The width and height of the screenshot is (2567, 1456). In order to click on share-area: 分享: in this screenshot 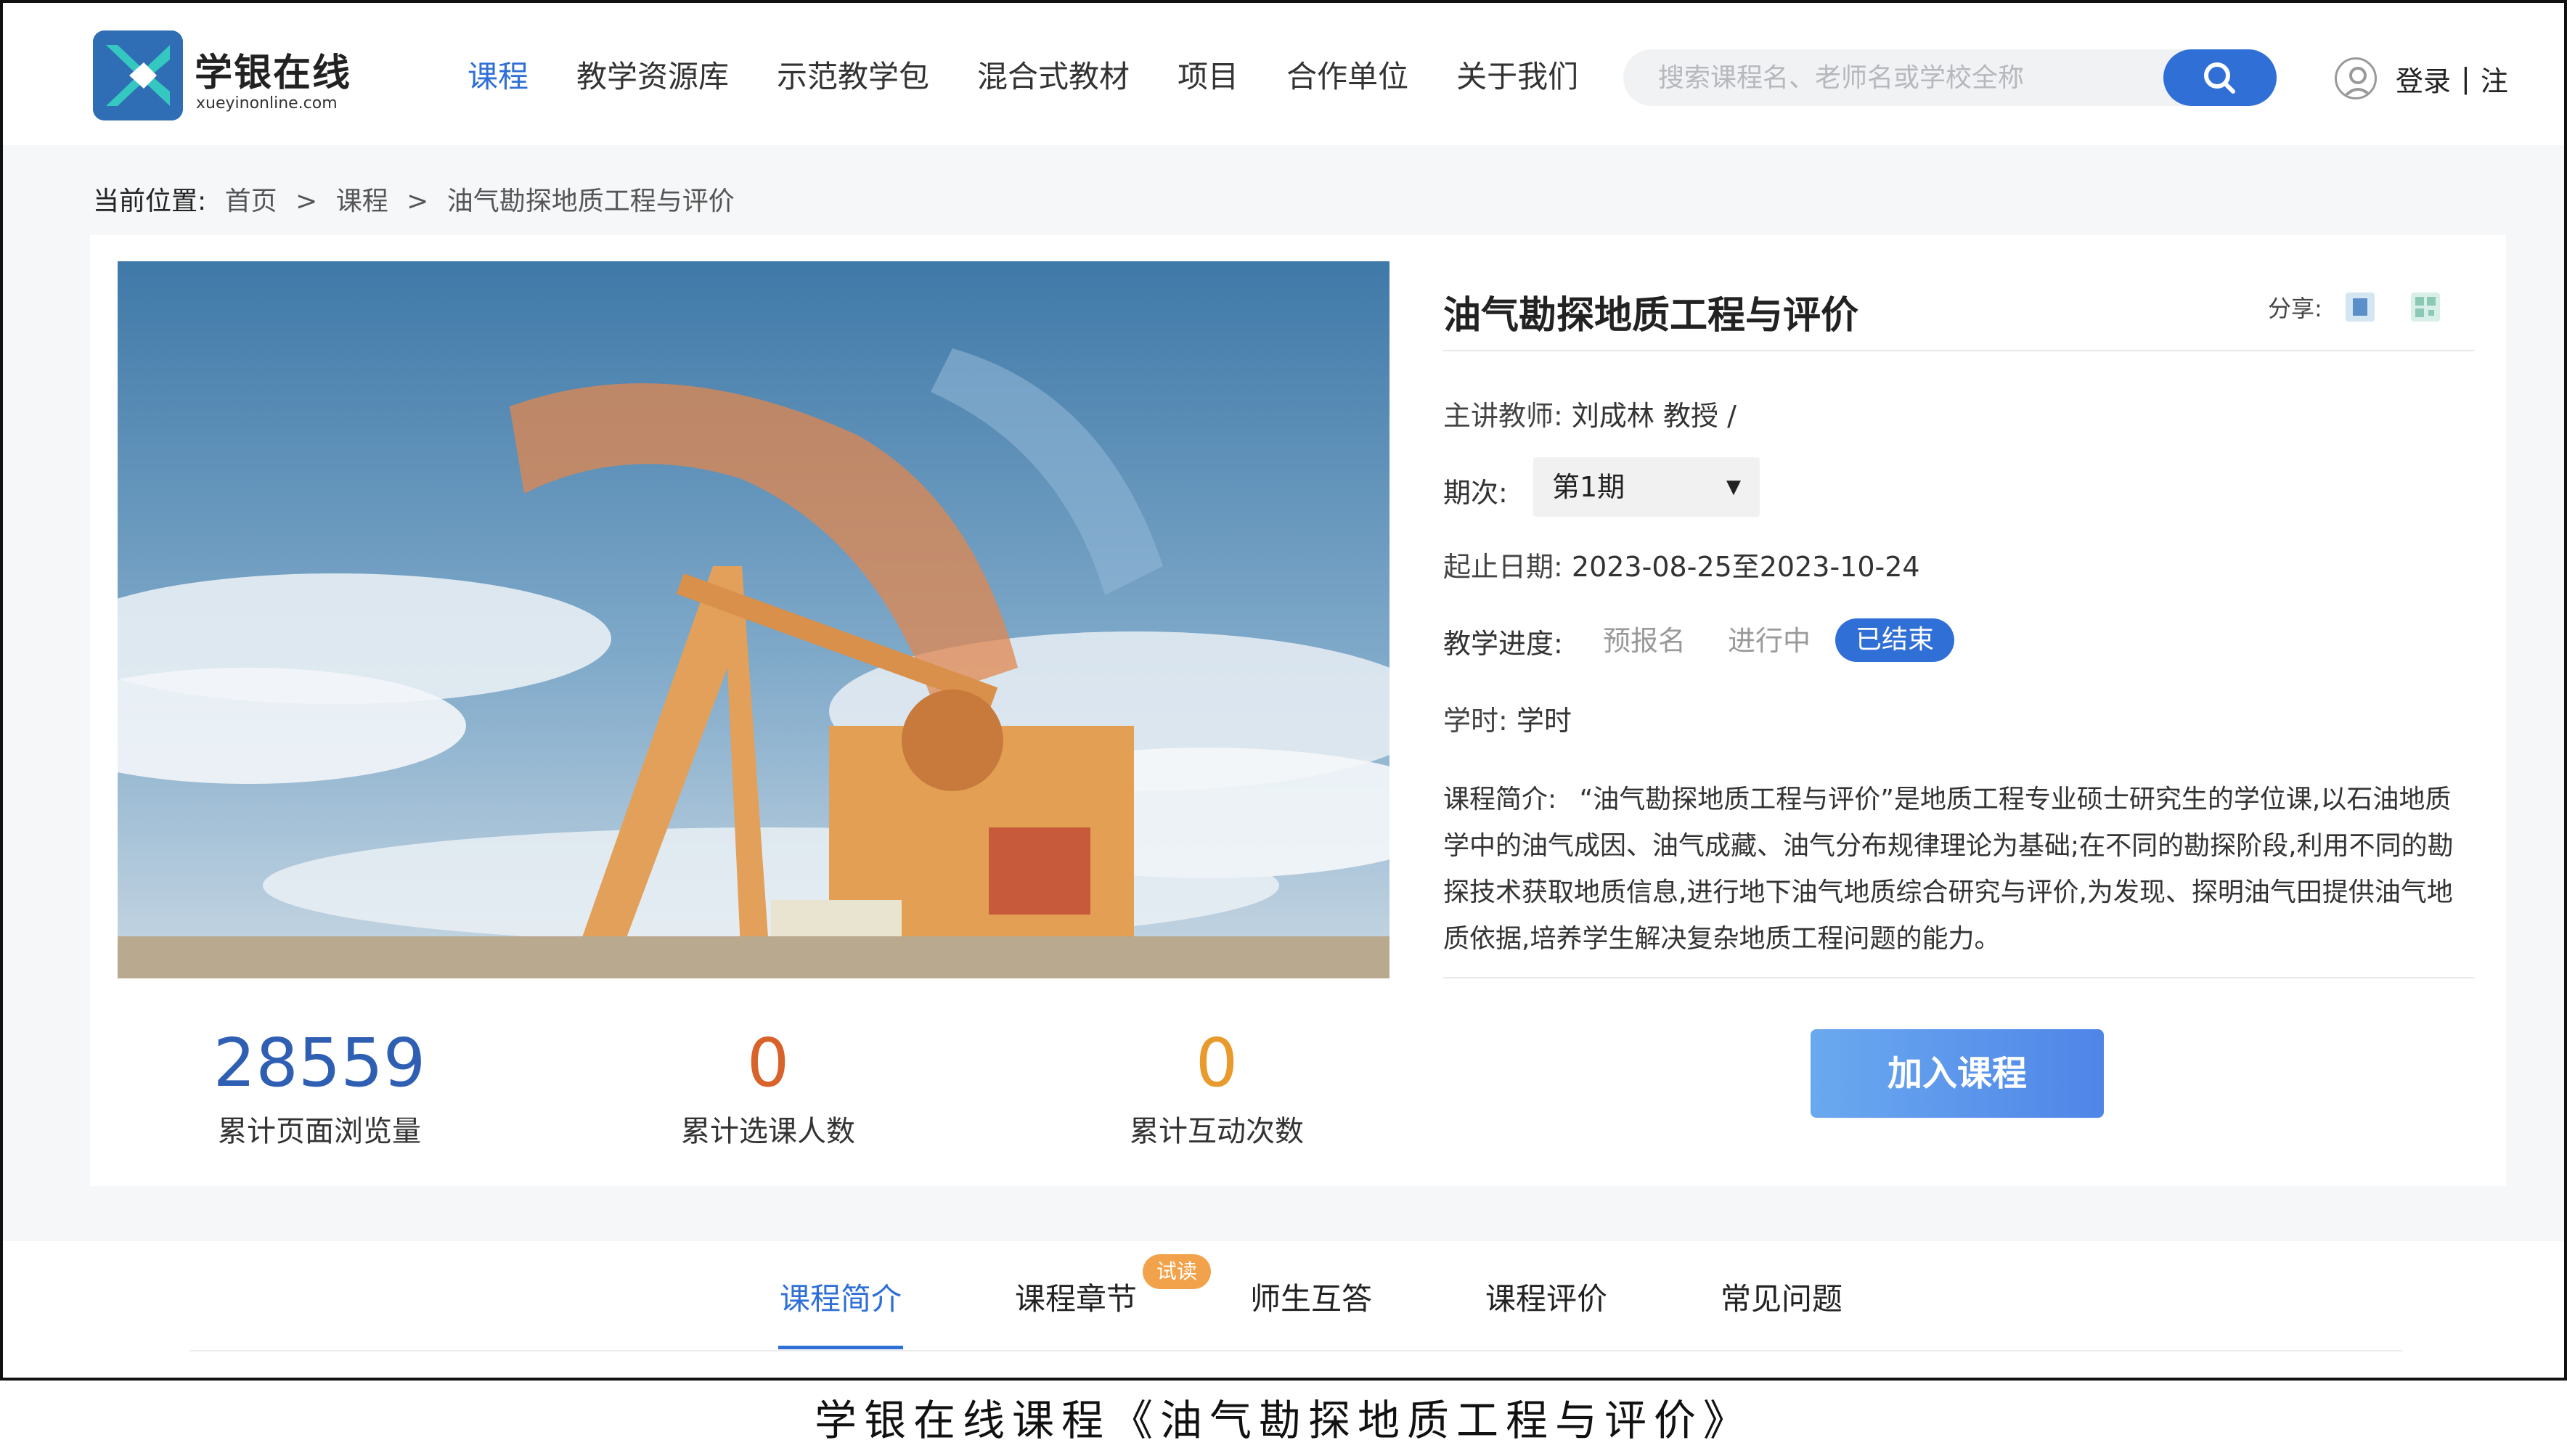, I will do `click(2372, 307)`.